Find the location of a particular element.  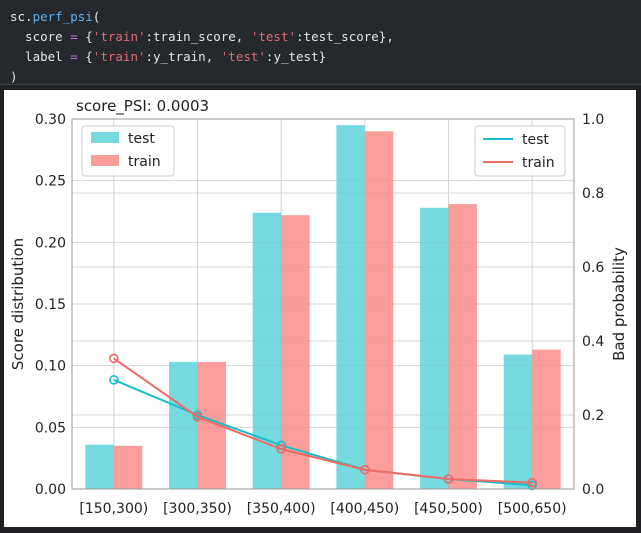

bar-legend-label: test is located at coordinates (141, 139).